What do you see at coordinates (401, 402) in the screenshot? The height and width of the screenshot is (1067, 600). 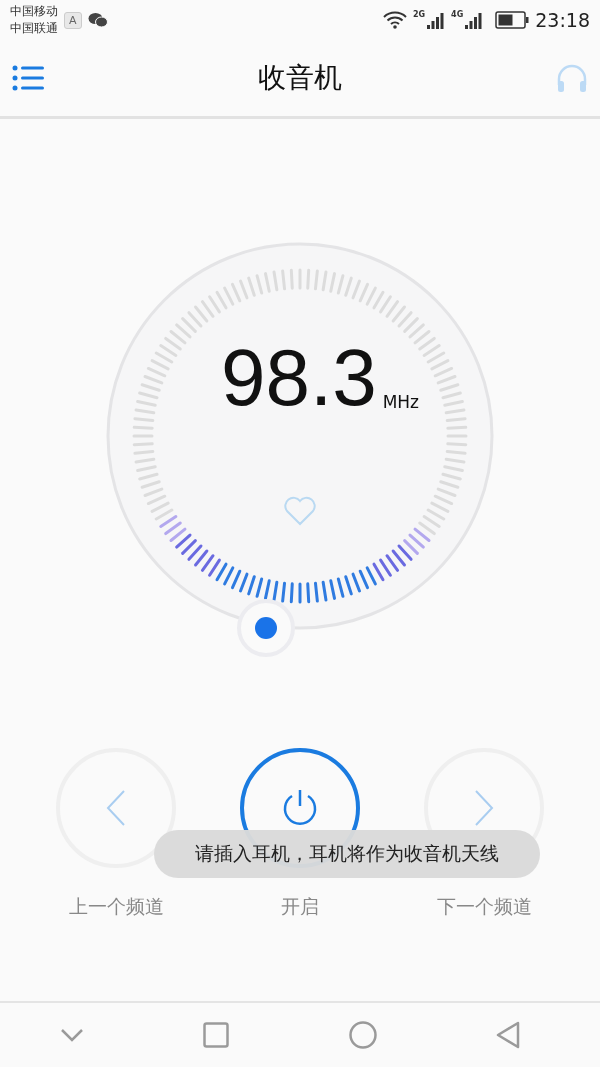 I see `frequency-unit: MHz` at bounding box center [401, 402].